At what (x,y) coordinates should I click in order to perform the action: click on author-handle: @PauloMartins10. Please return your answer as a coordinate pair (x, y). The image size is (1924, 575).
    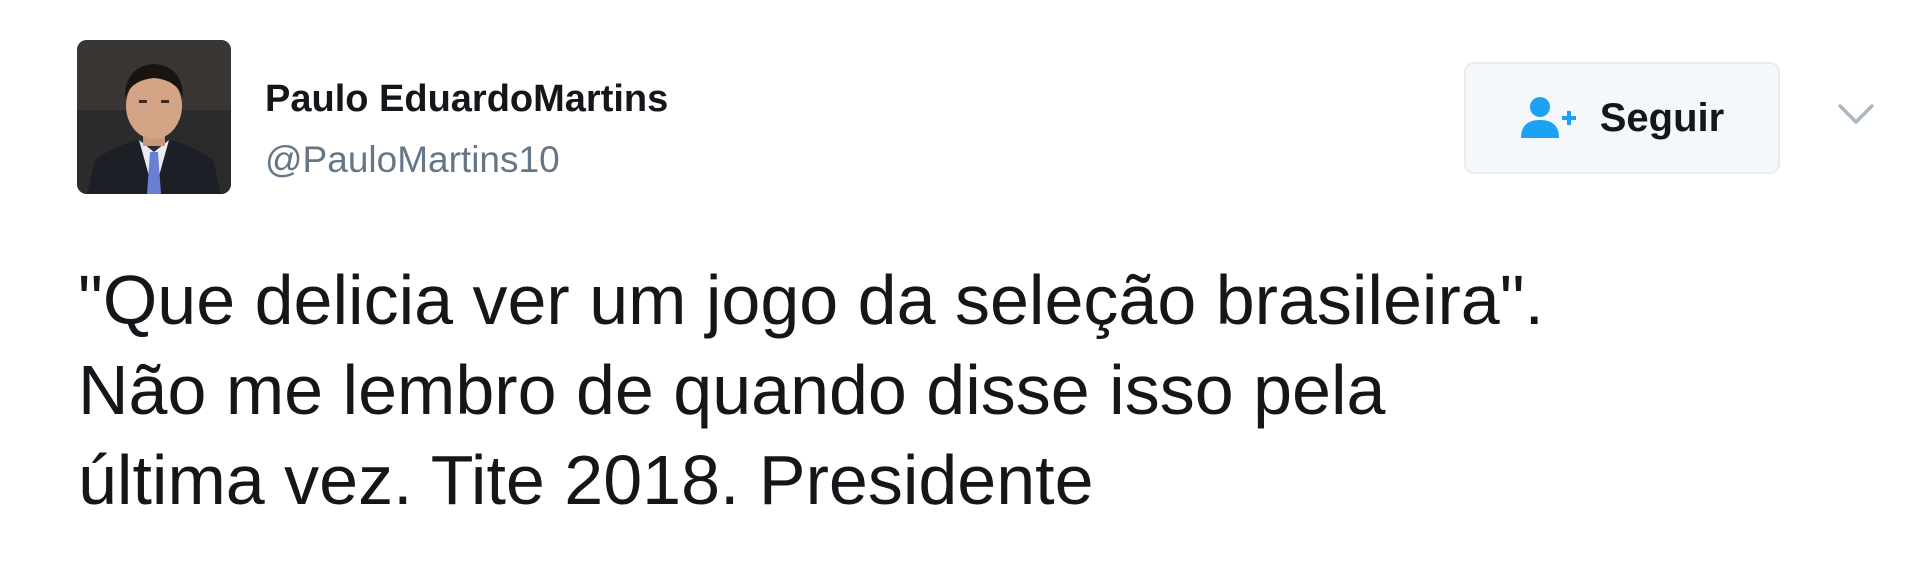
    Looking at the image, I should click on (412, 160).